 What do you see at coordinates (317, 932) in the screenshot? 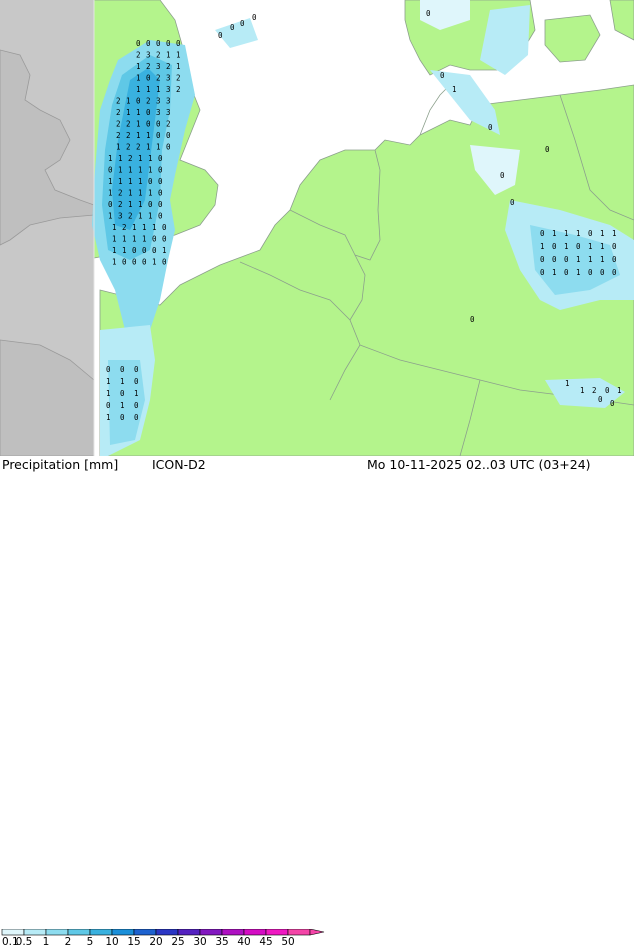
I see `legend-arrow` at bounding box center [317, 932].